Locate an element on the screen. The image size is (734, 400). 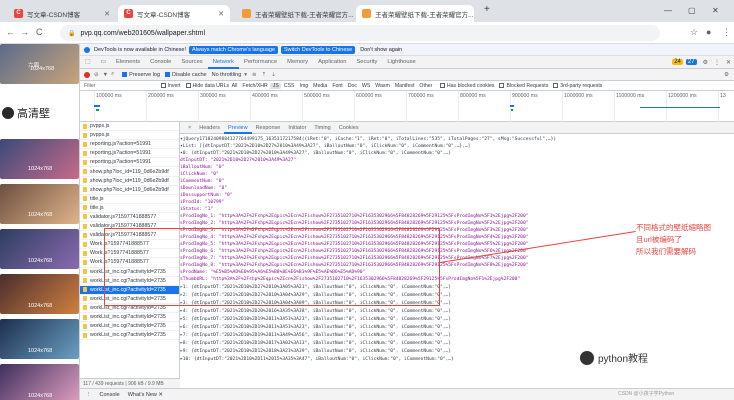
clear-icon: ⊘ is located at coordinates (96, 75).